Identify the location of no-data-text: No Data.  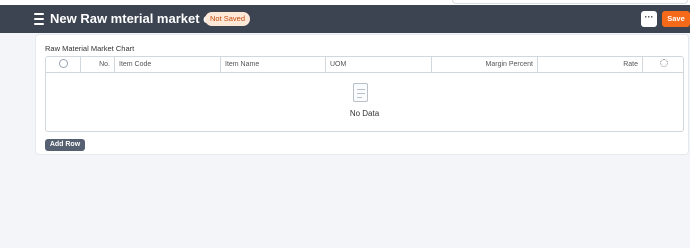
(364, 113).